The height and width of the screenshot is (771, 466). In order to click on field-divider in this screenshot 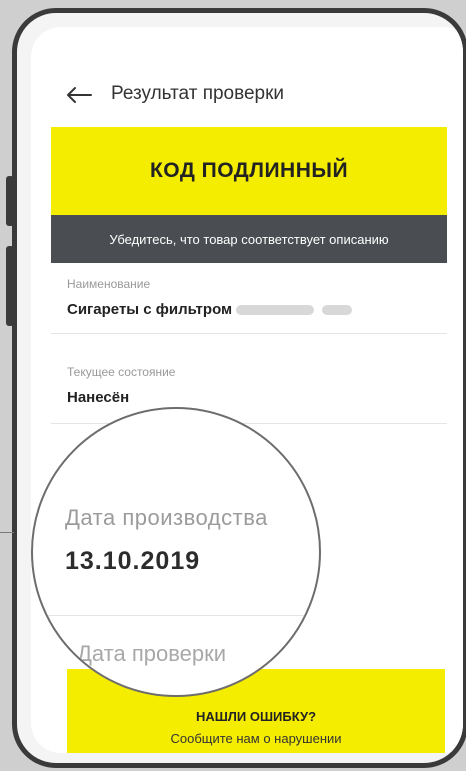, I will do `click(176, 615)`.